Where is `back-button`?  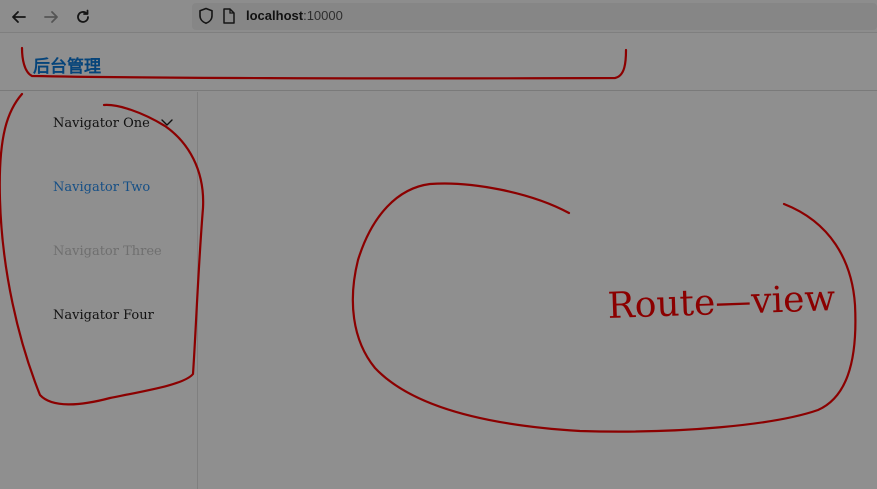 back-button is located at coordinates (19, 17).